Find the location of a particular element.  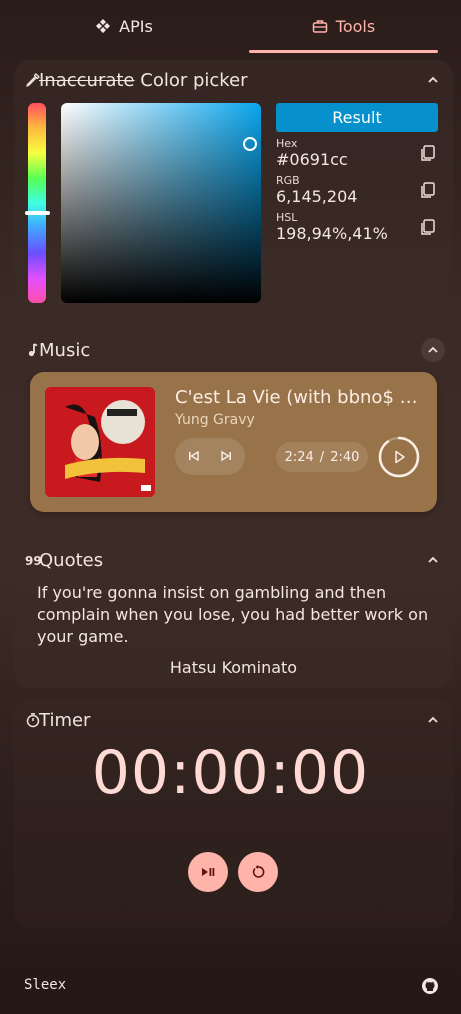

song-artist: Yung Gravy is located at coordinates (215, 420).